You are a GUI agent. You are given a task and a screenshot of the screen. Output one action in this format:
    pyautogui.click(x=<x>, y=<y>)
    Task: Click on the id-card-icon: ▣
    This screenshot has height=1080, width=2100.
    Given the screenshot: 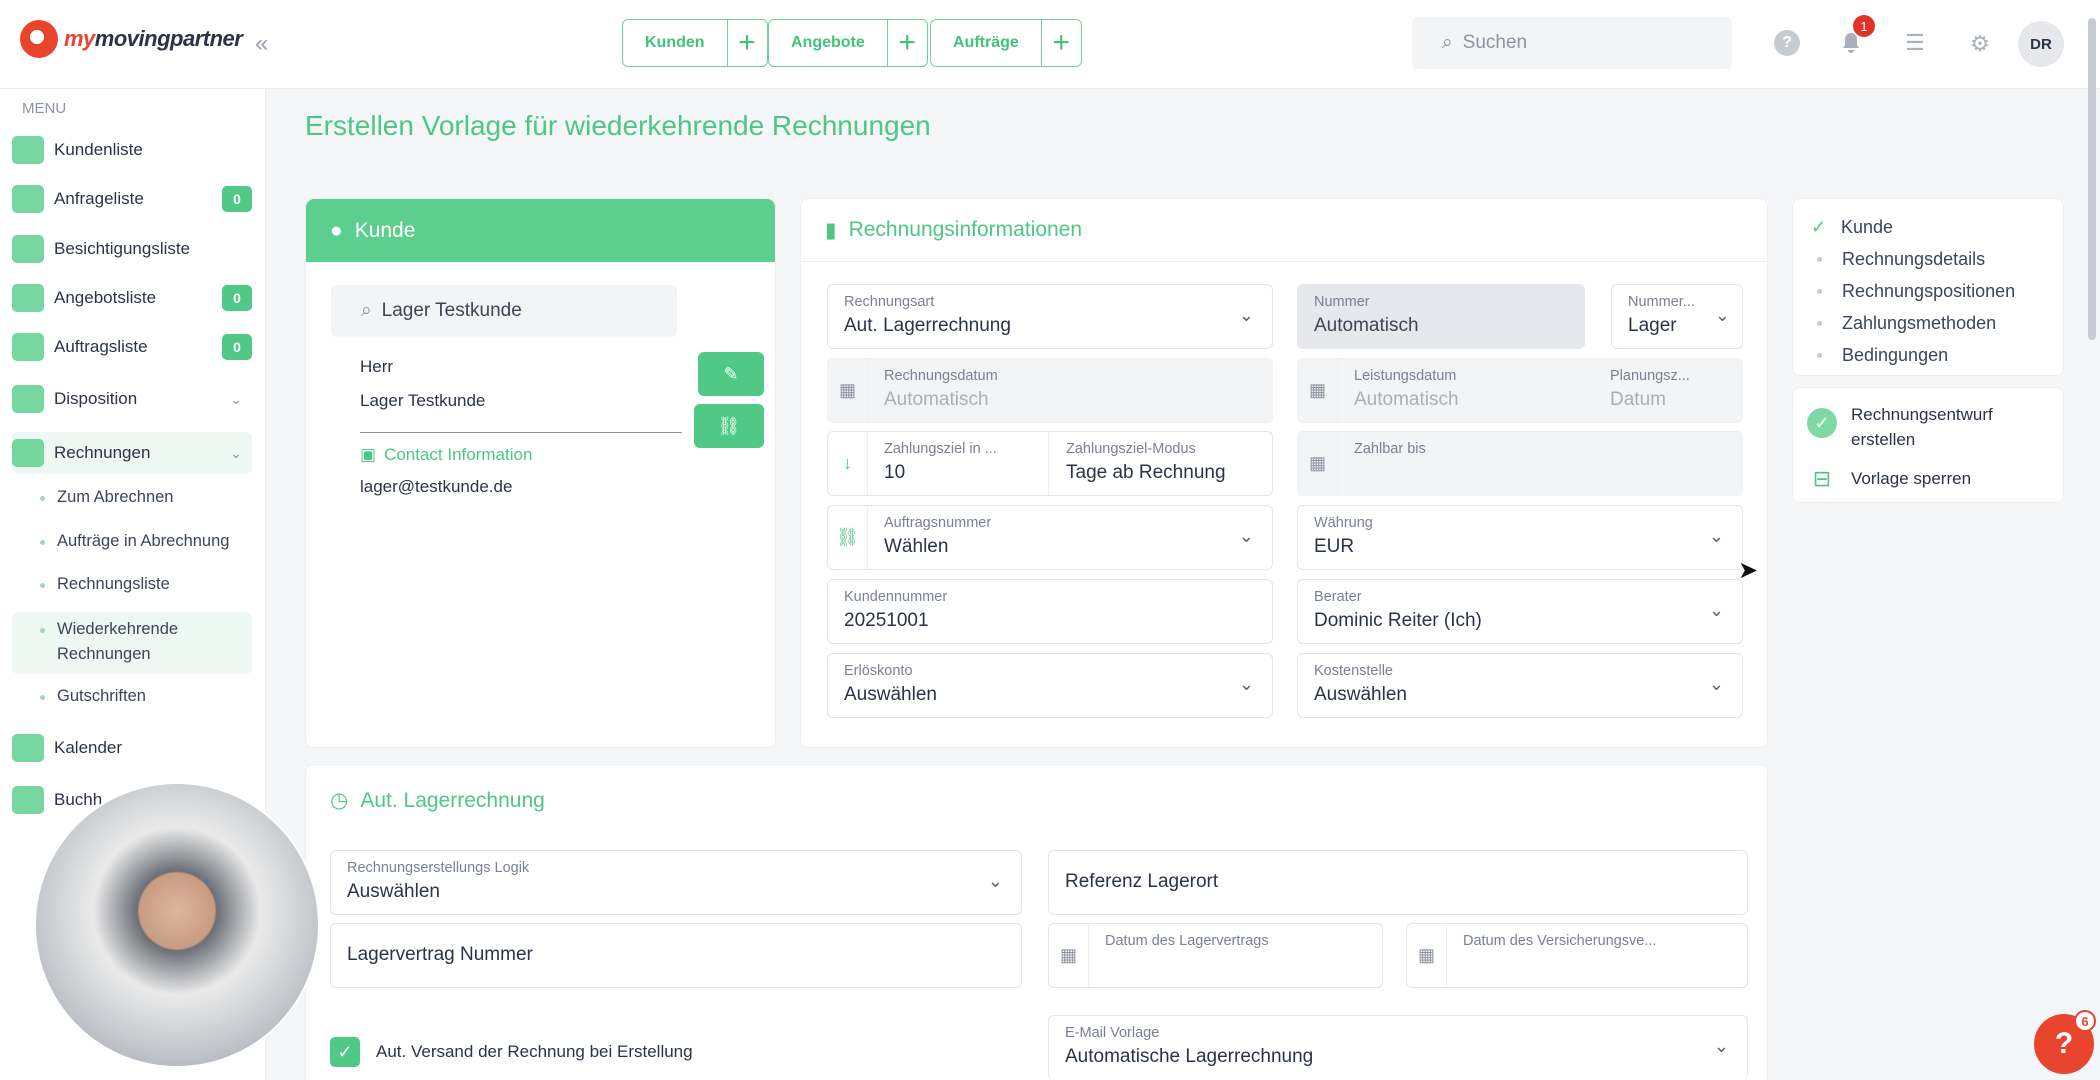 What is the action you would take?
    pyautogui.click(x=368, y=454)
    